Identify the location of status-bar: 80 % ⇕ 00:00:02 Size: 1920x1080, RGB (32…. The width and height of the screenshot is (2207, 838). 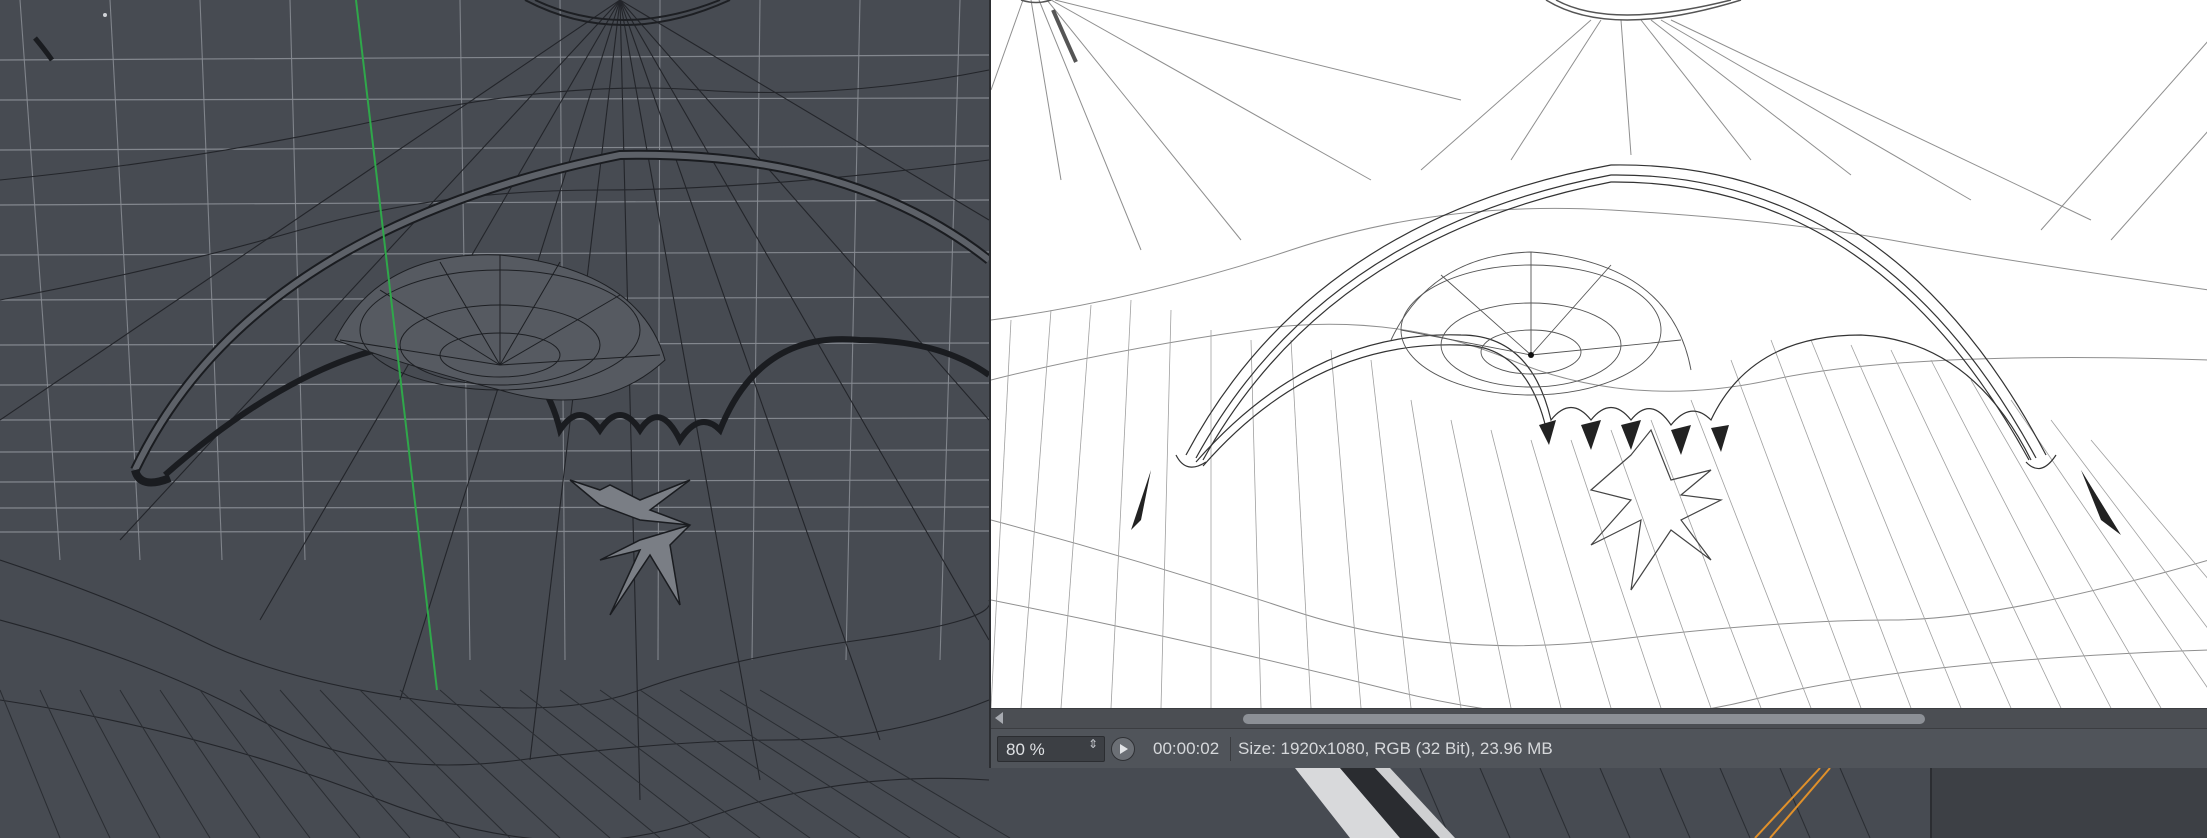
(1599, 748).